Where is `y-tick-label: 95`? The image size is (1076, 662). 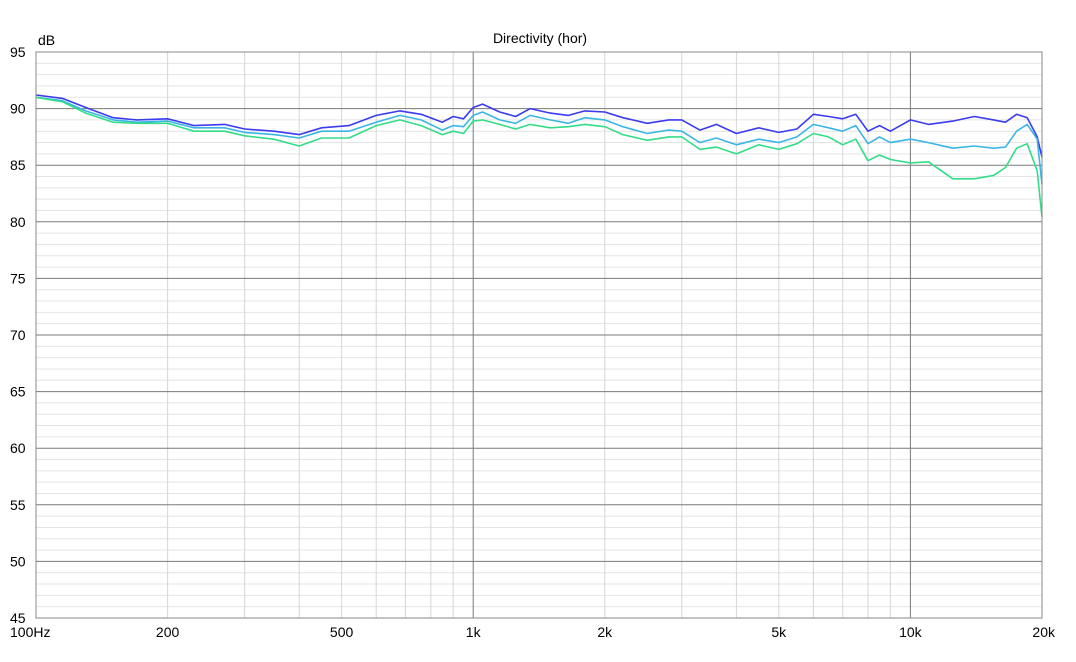
y-tick-label: 95 is located at coordinates (18, 52).